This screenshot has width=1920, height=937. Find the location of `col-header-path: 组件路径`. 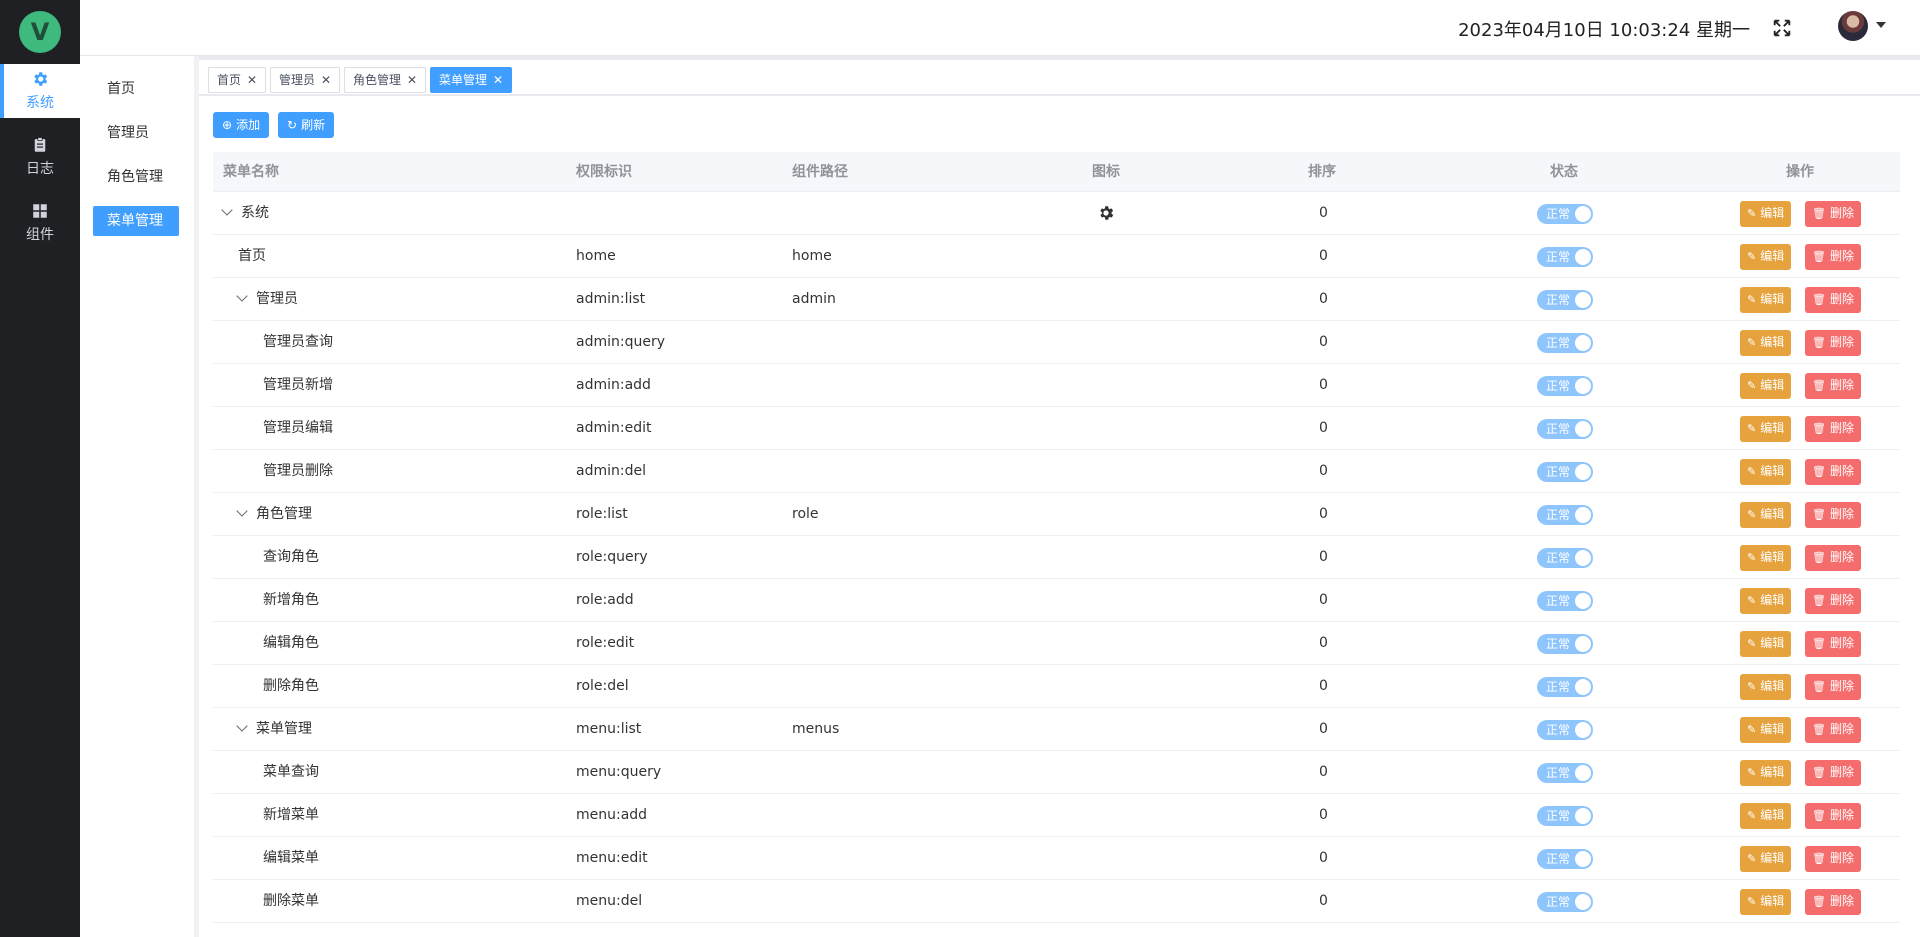

col-header-path: 组件路径 is located at coordinates (820, 172).